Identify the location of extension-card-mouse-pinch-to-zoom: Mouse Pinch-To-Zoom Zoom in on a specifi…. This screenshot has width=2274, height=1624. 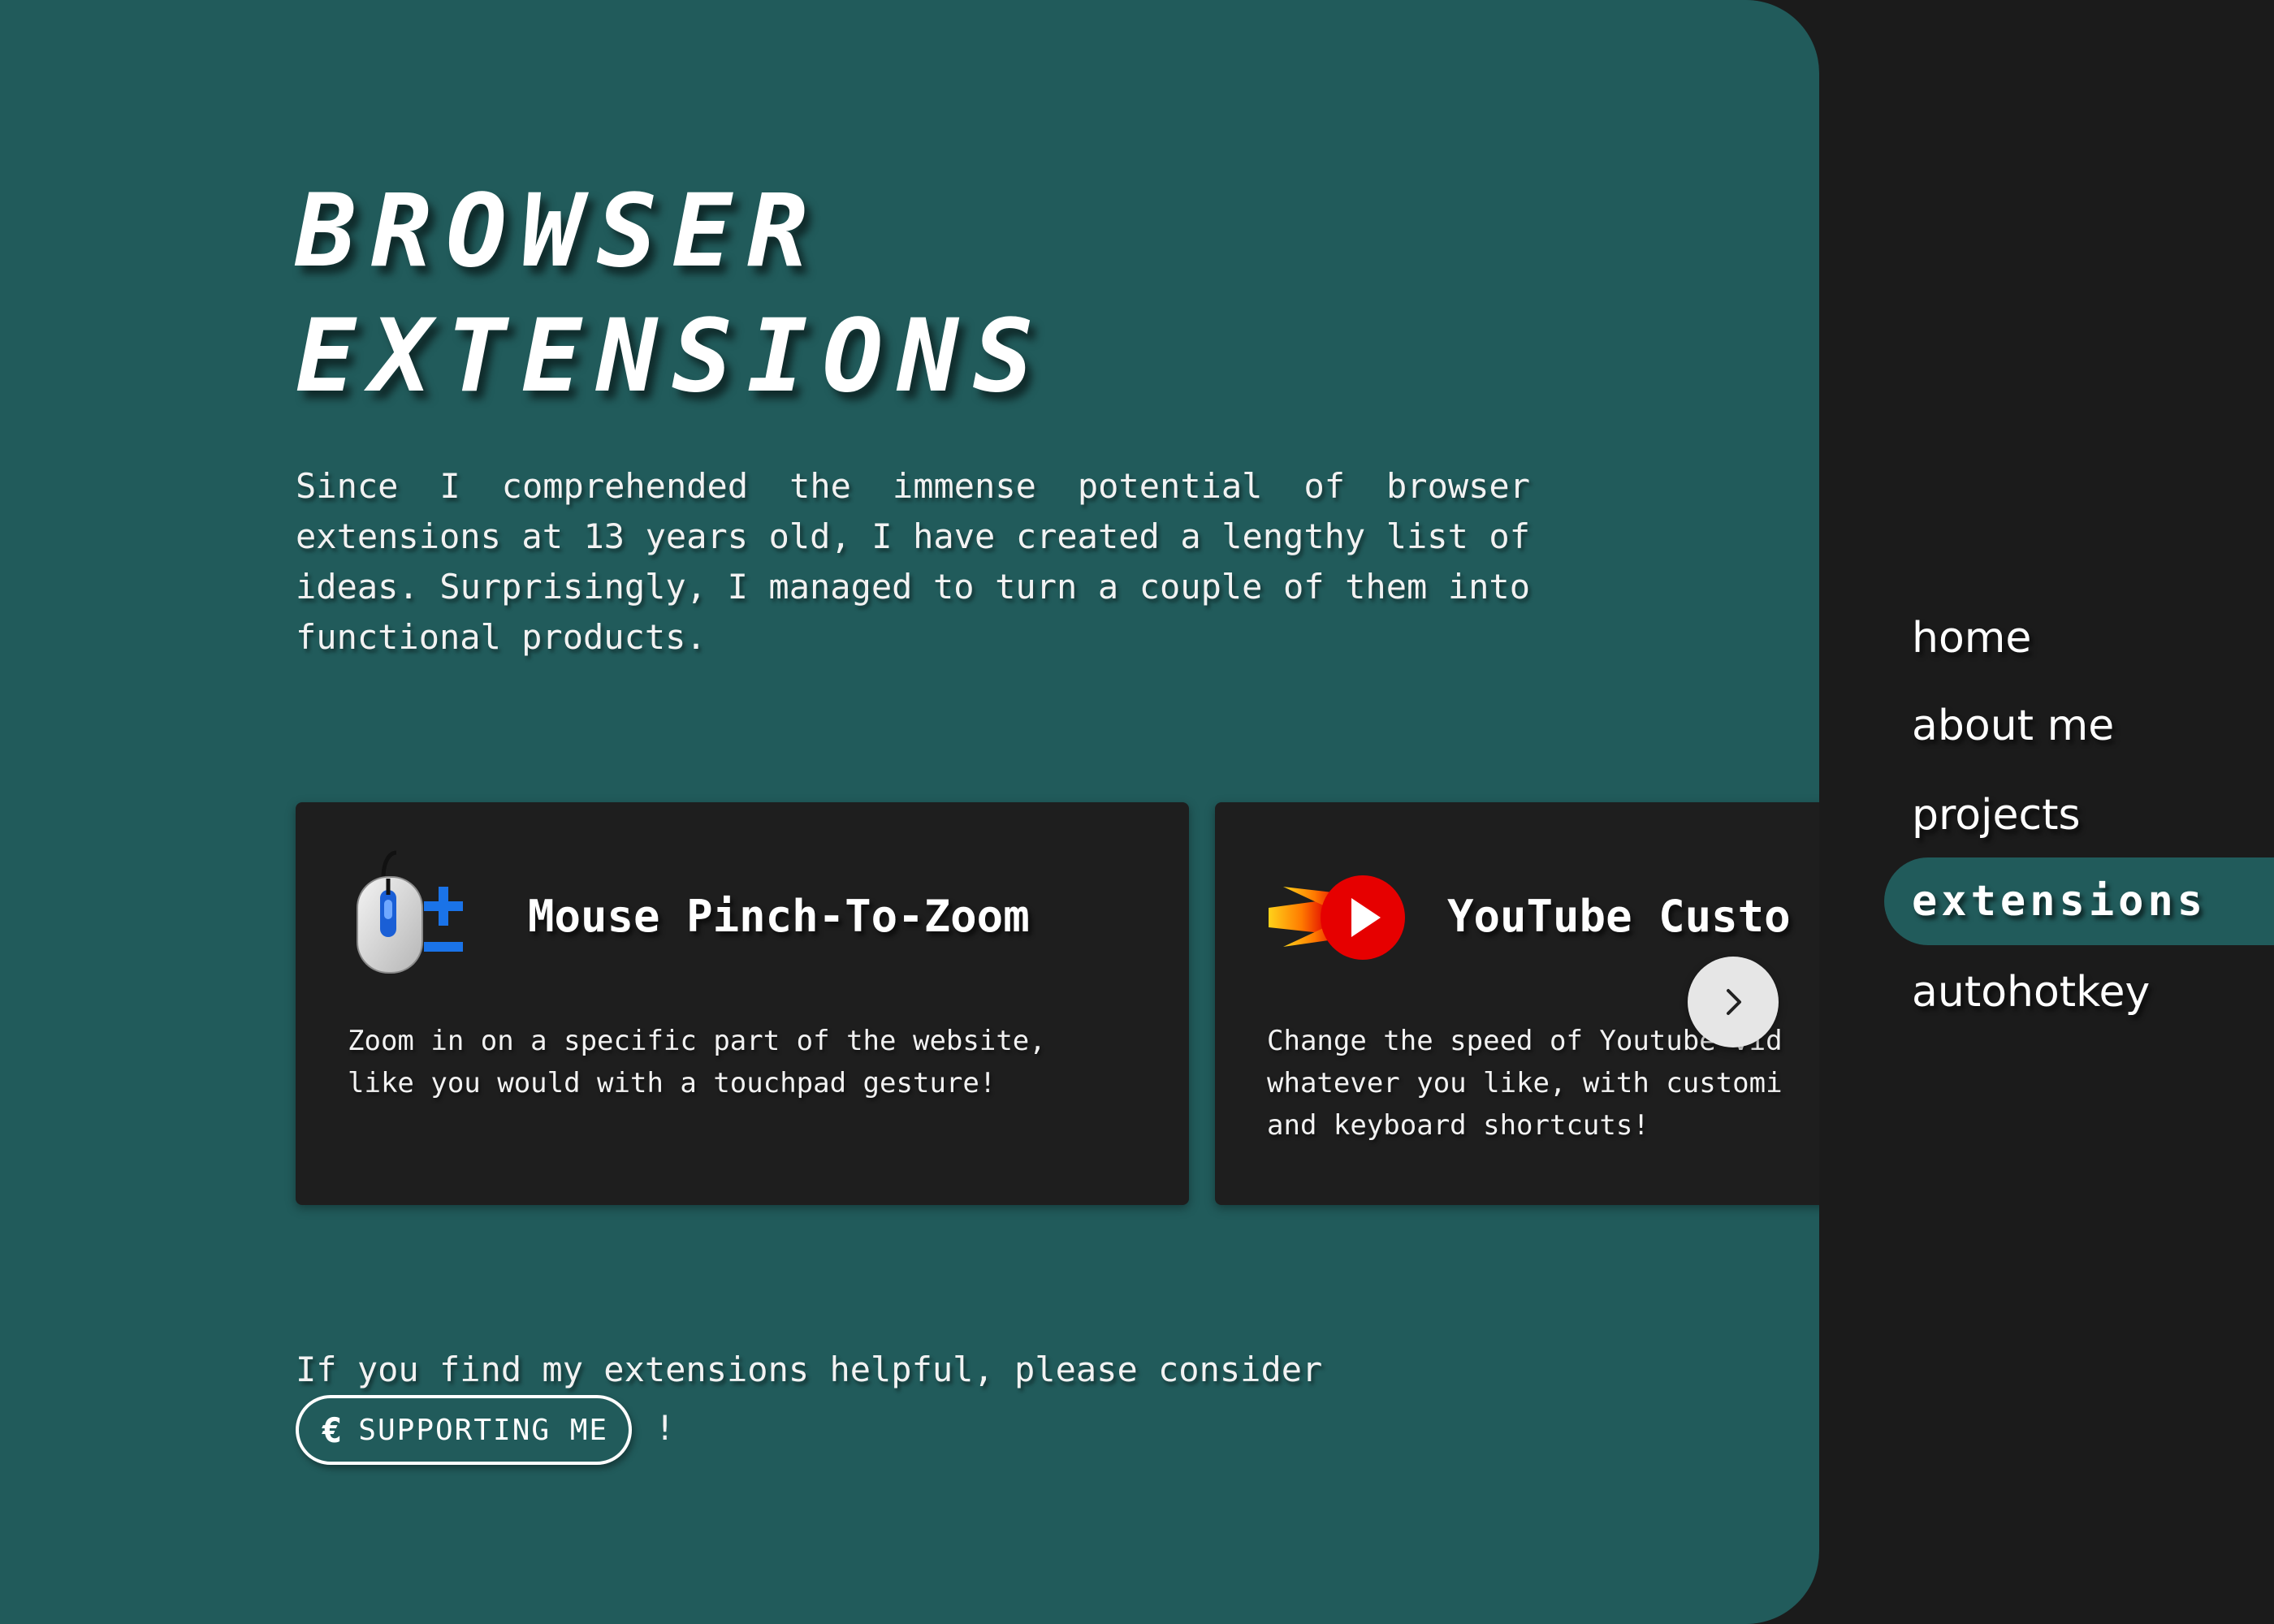
(743, 1004).